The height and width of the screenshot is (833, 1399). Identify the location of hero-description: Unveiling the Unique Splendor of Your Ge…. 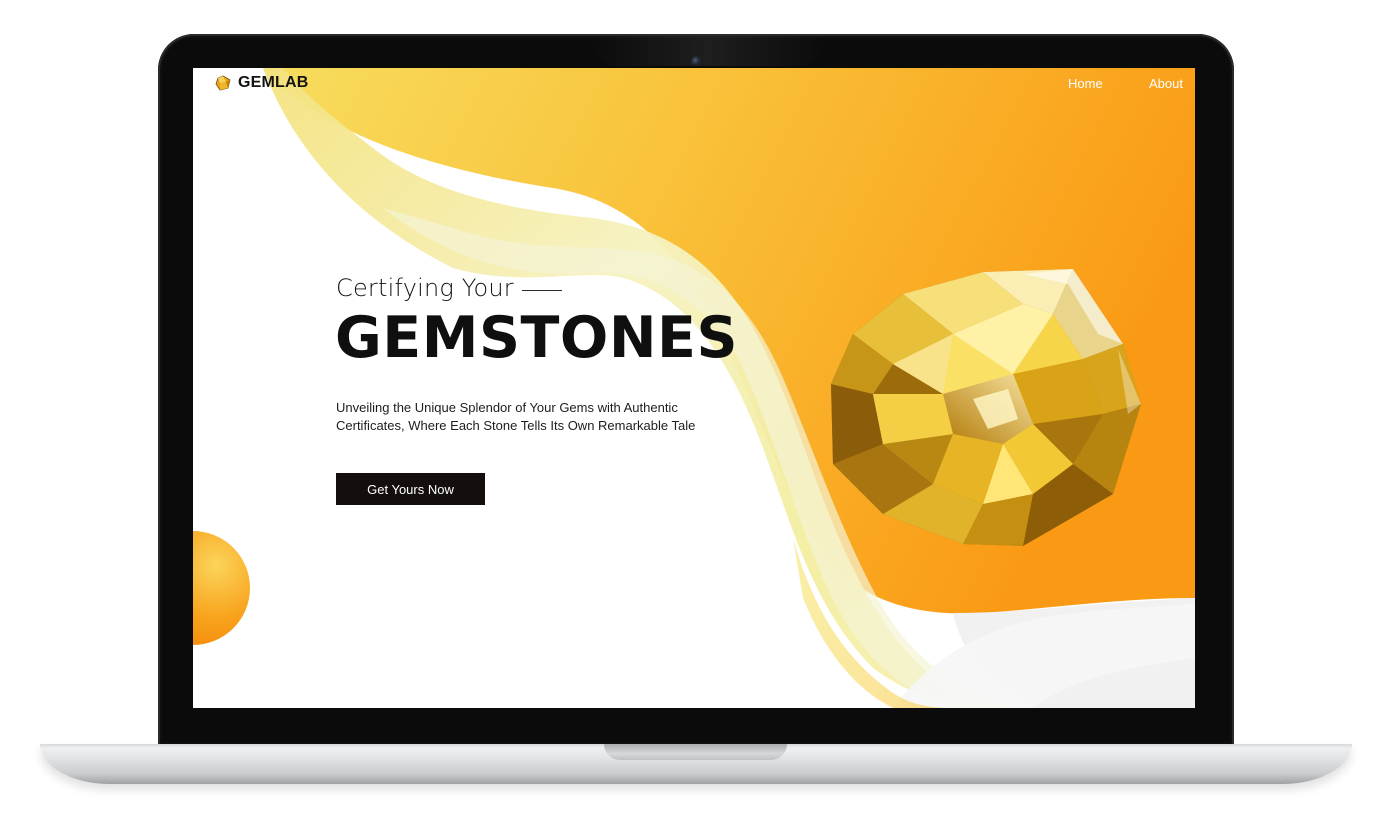
(516, 416).